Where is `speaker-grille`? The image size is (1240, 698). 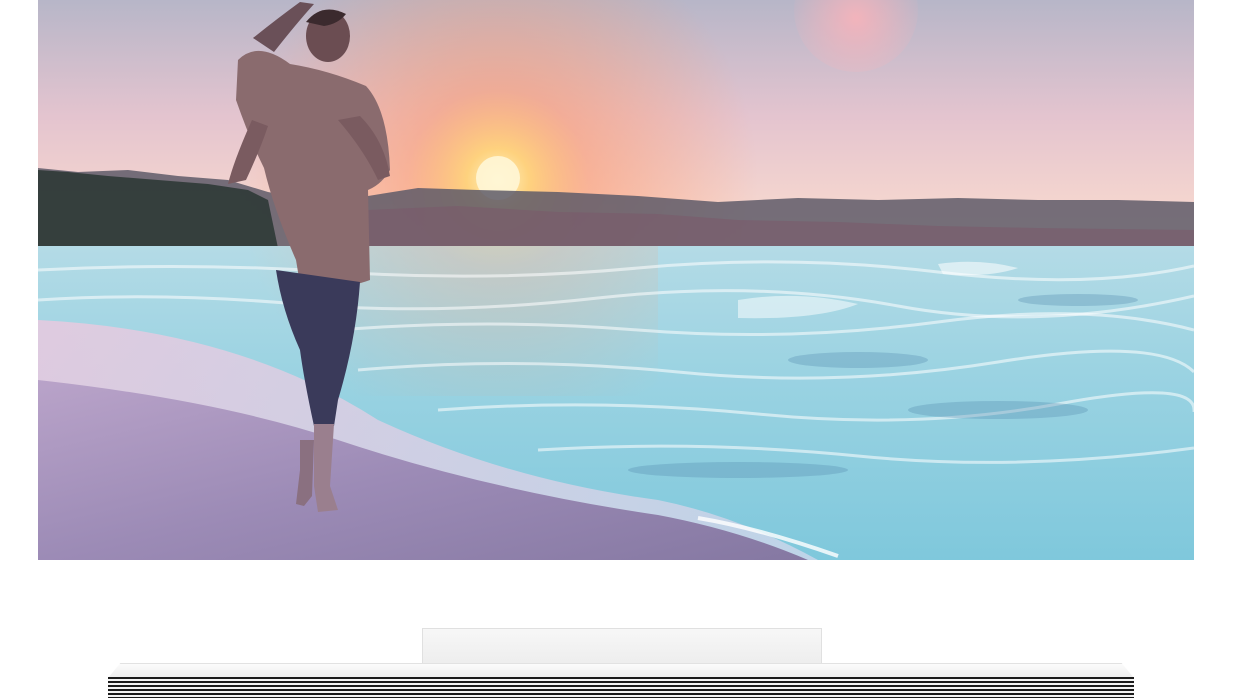 speaker-grille is located at coordinates (621, 687).